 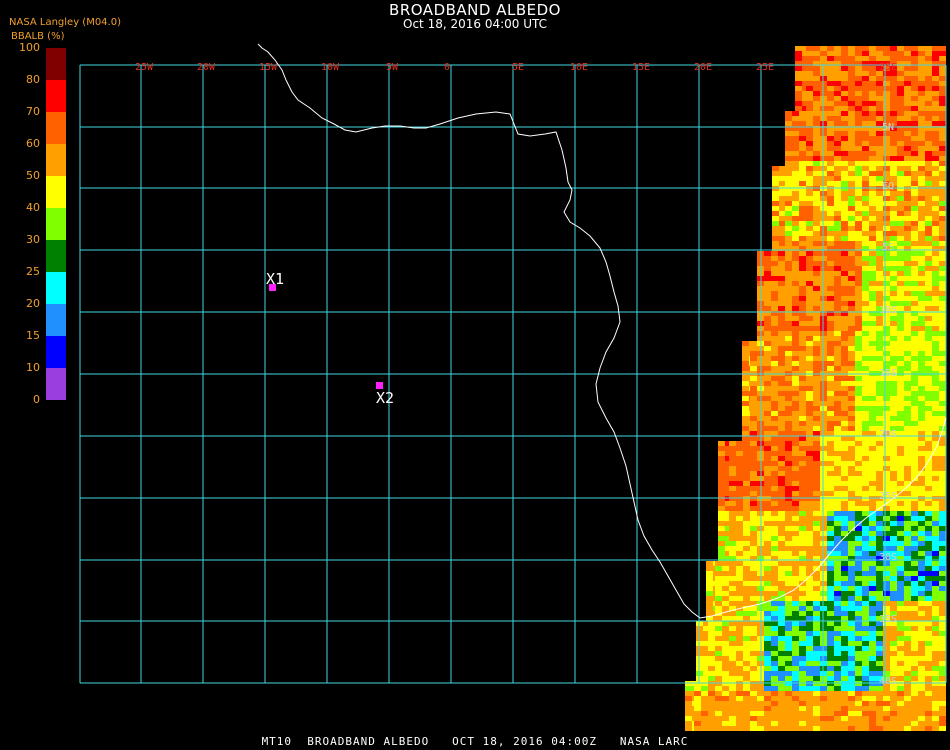 I want to click on site-marker, so click(x=379, y=385).